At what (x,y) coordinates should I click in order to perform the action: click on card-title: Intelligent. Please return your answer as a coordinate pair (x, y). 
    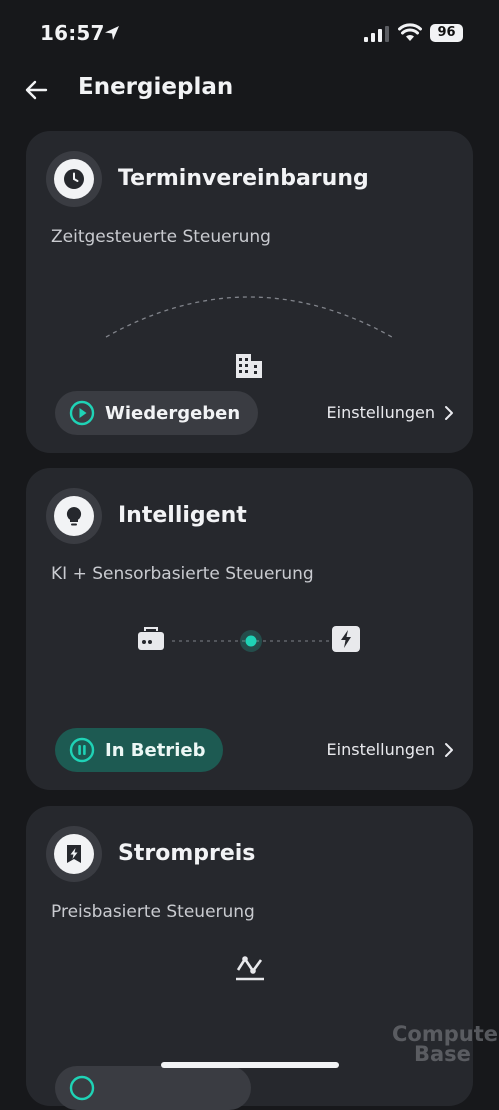
    Looking at the image, I should click on (182, 515).